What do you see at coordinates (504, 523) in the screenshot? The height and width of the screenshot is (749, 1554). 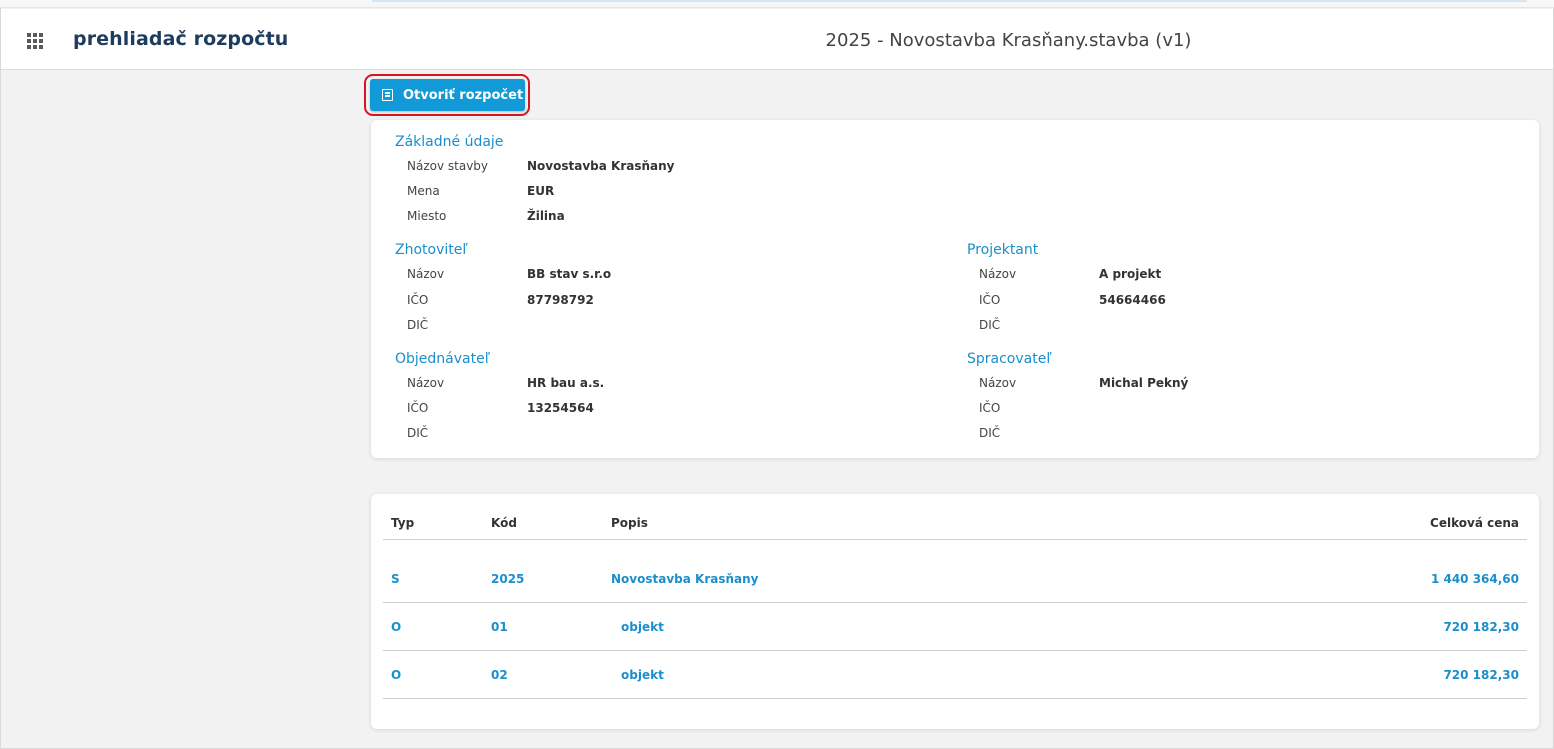 I see `column-header-code: Kód` at bounding box center [504, 523].